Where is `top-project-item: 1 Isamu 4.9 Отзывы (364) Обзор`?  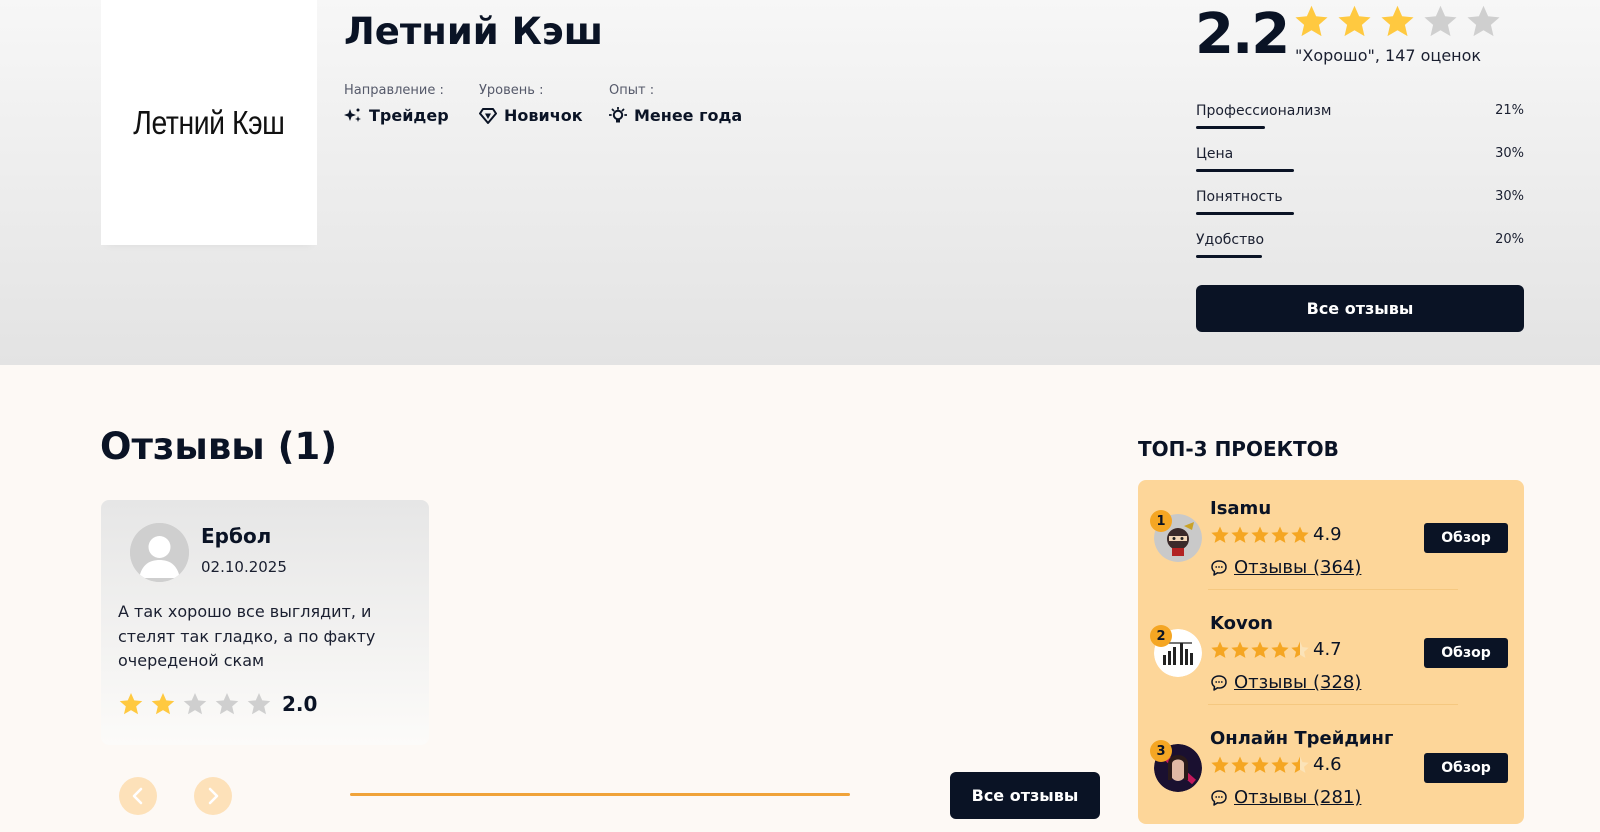
top-project-item: 1 Isamu 4.9 Отзывы (364) Обзор is located at coordinates (1331, 535).